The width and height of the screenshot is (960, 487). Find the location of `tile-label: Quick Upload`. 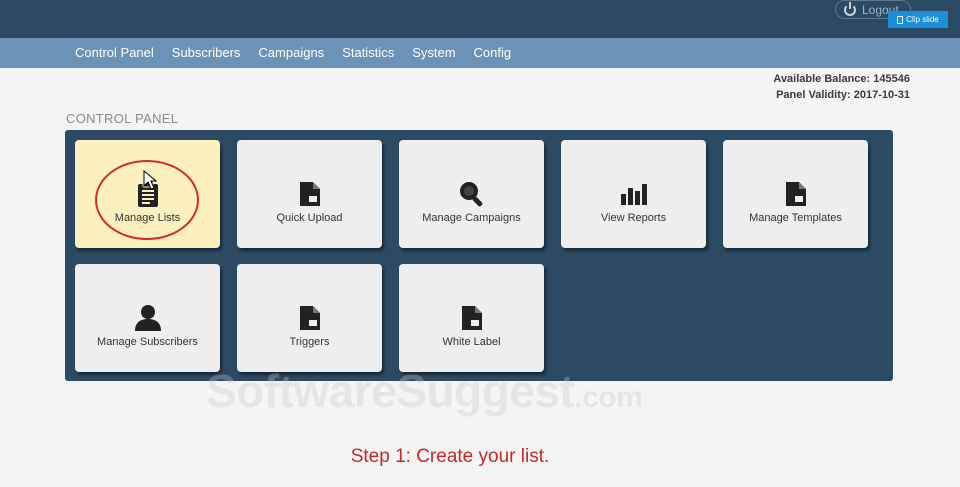

tile-label: Quick Upload is located at coordinates (309, 218).